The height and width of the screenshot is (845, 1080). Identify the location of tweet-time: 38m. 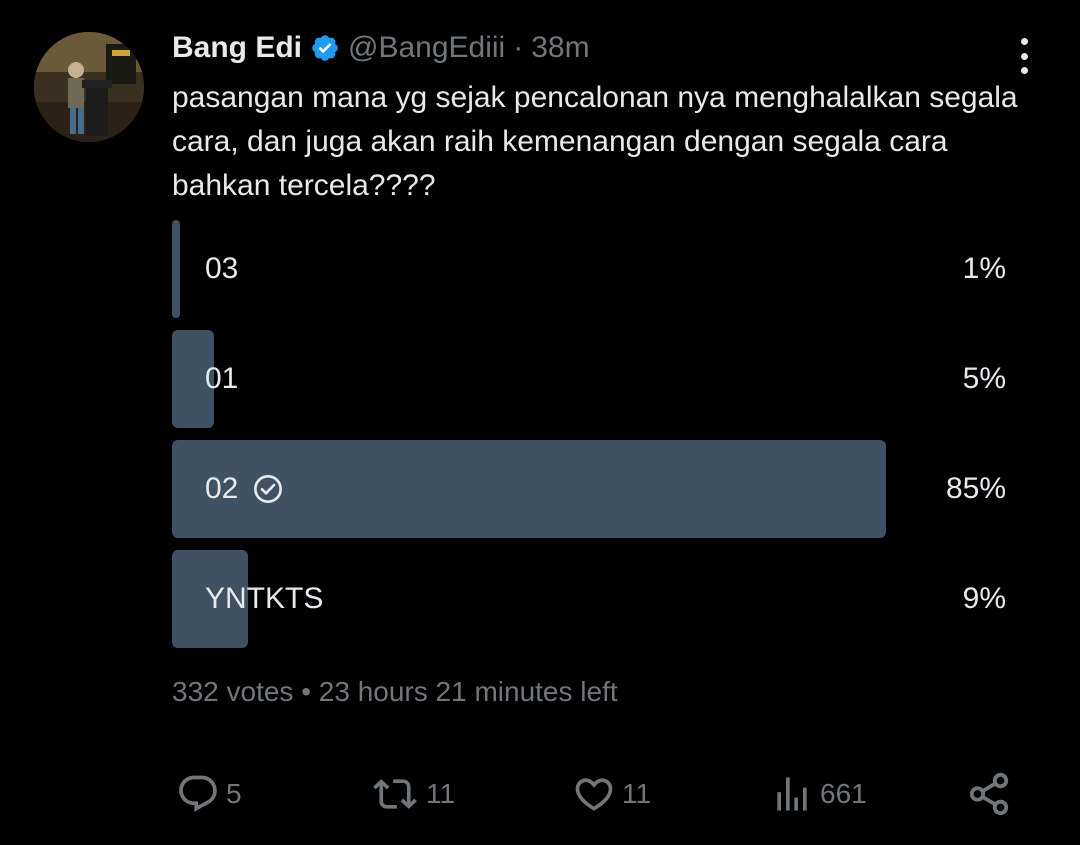
(560, 48).